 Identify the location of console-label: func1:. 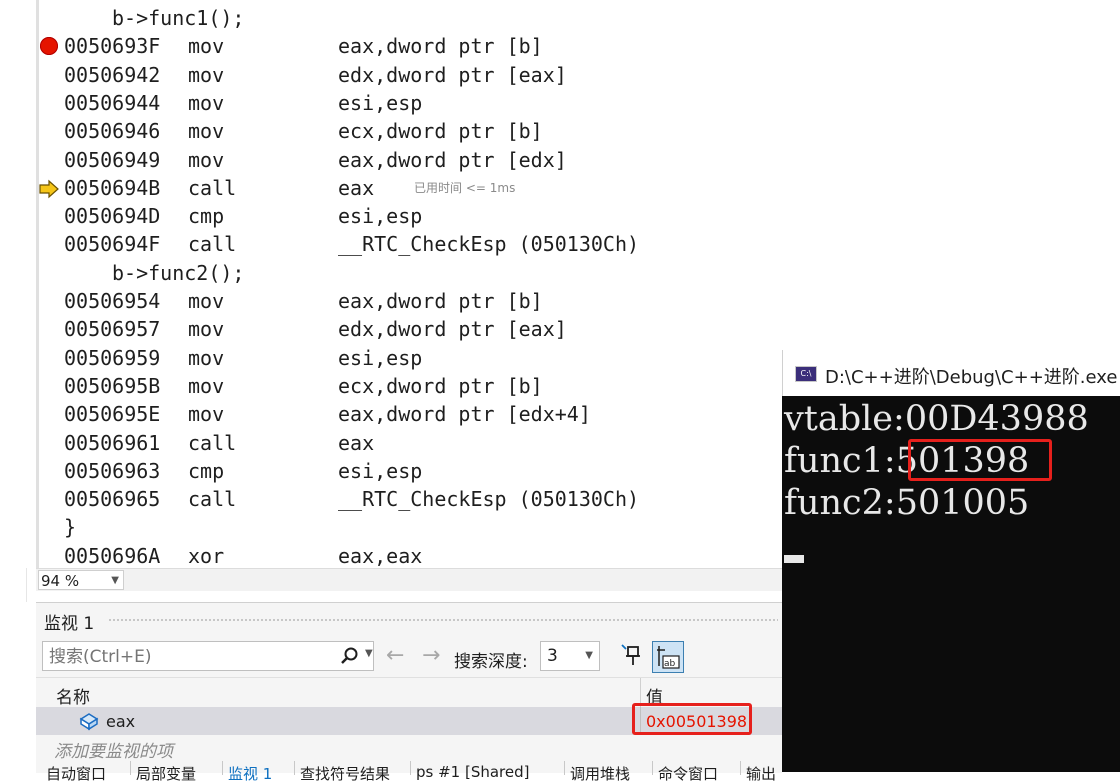
(840, 461).